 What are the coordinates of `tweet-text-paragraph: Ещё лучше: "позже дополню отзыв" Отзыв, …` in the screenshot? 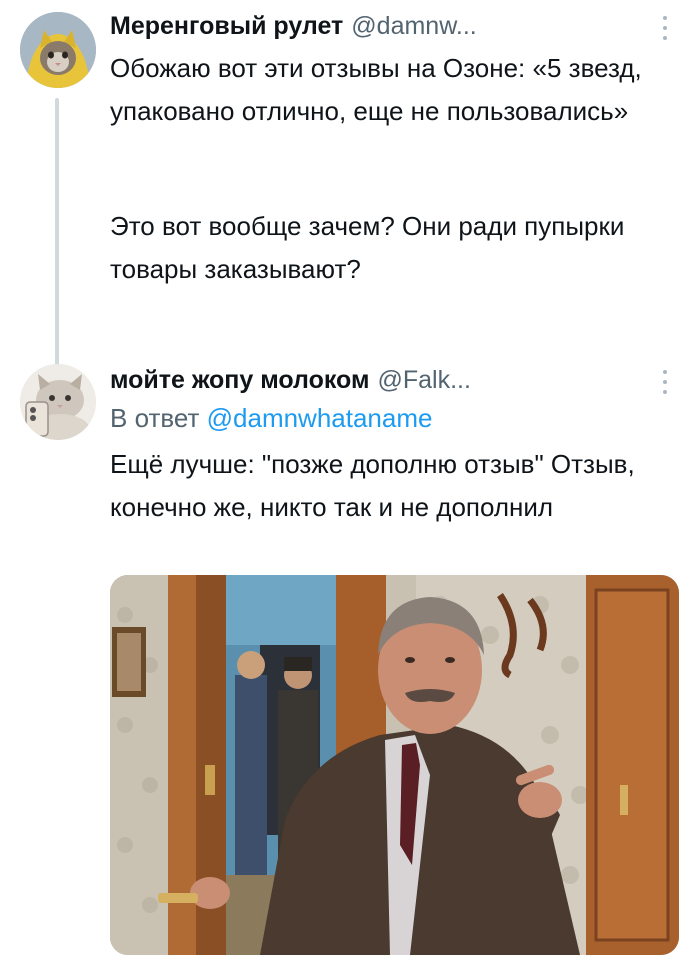 It's located at (372, 485).